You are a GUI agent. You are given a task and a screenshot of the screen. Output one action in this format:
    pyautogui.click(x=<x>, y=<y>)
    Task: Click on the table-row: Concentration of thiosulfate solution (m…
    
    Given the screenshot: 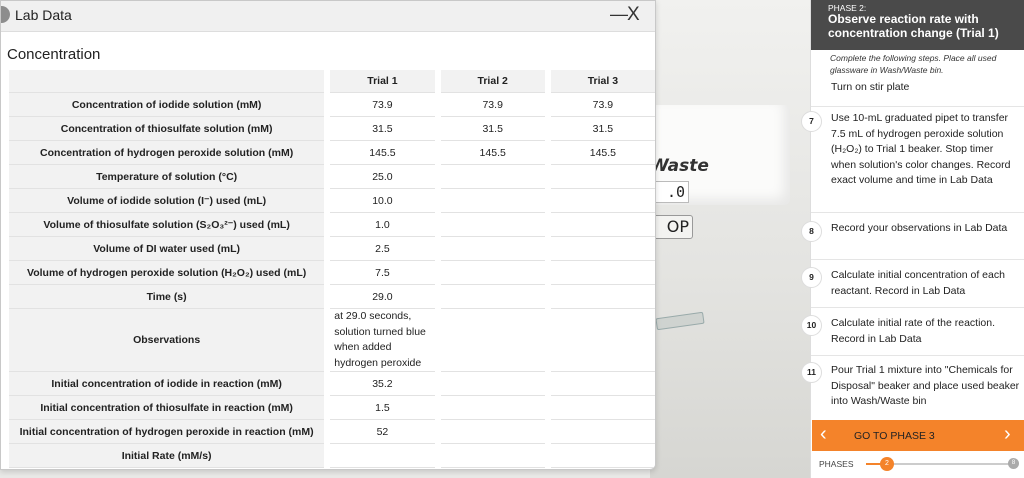 What is the action you would take?
    pyautogui.click(x=332, y=128)
    